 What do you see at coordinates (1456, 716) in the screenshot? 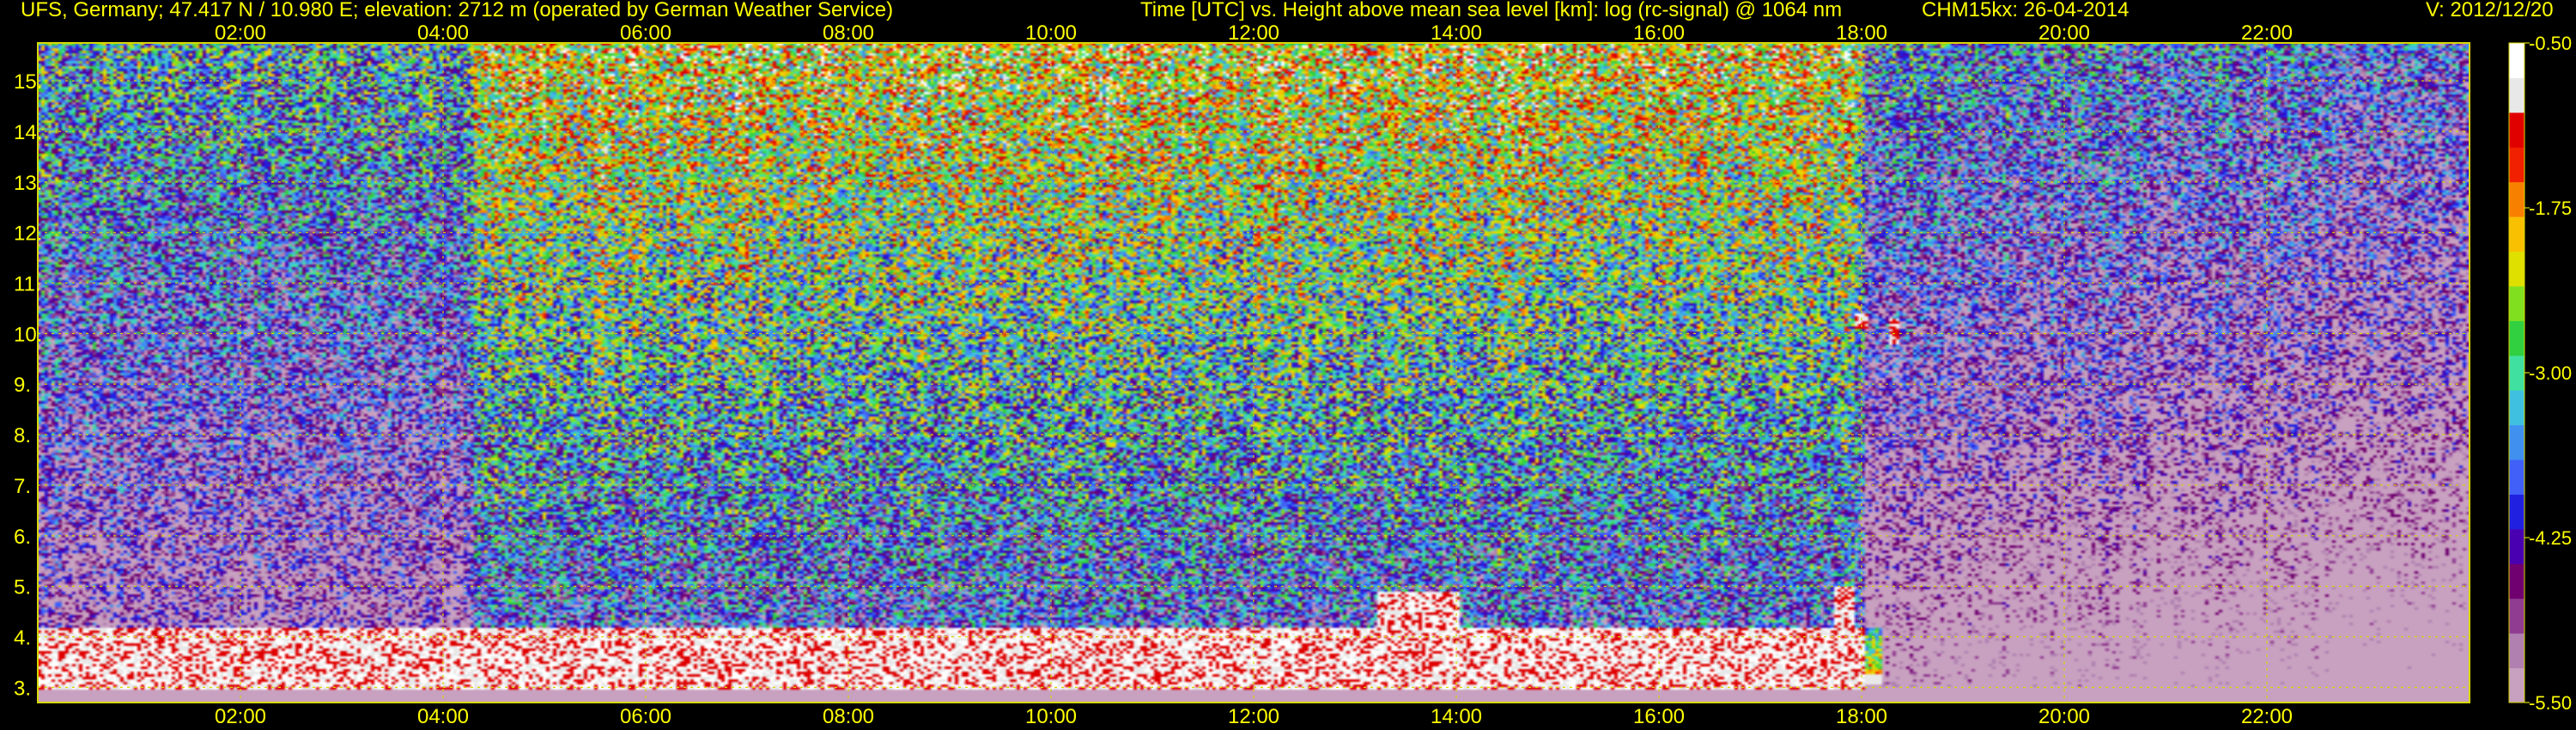
I see `x-tick-label-bottom: 14:00` at bounding box center [1456, 716].